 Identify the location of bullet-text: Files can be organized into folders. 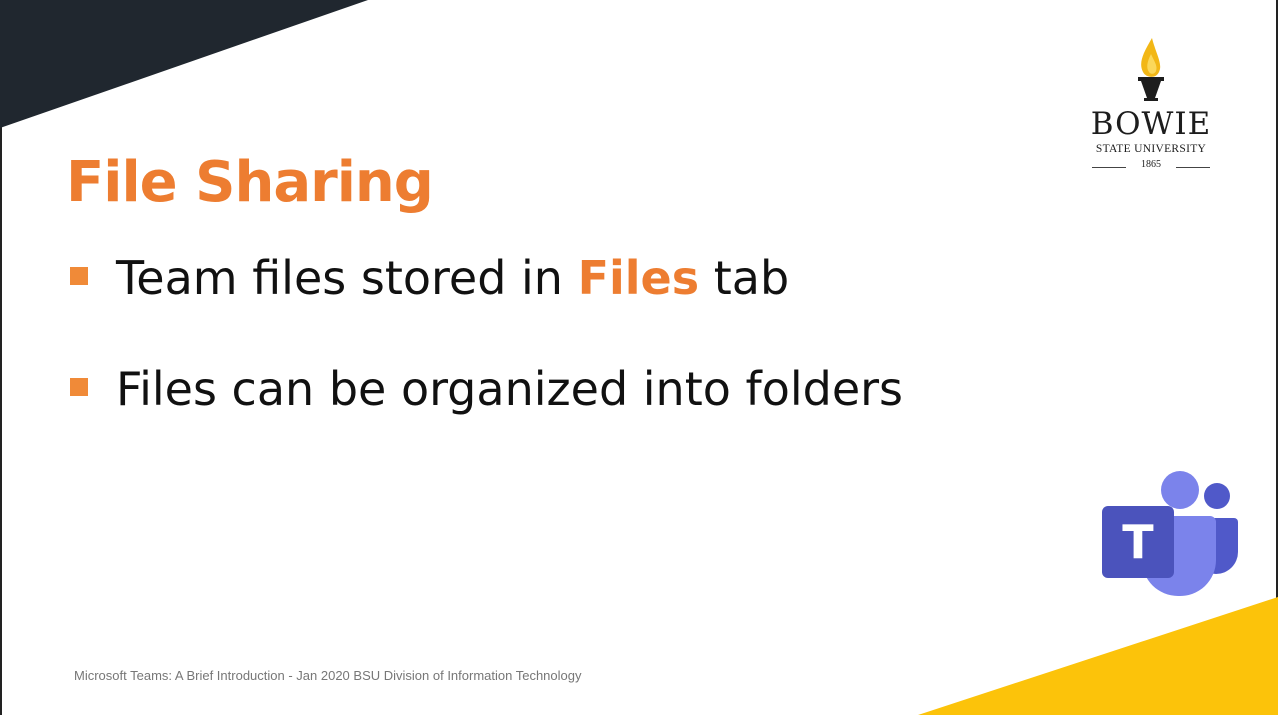
(510, 389).